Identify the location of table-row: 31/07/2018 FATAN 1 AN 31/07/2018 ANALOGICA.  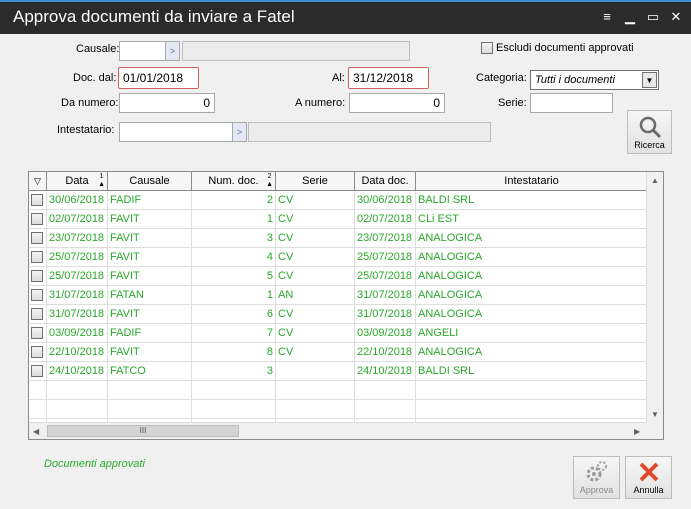
(338, 295).